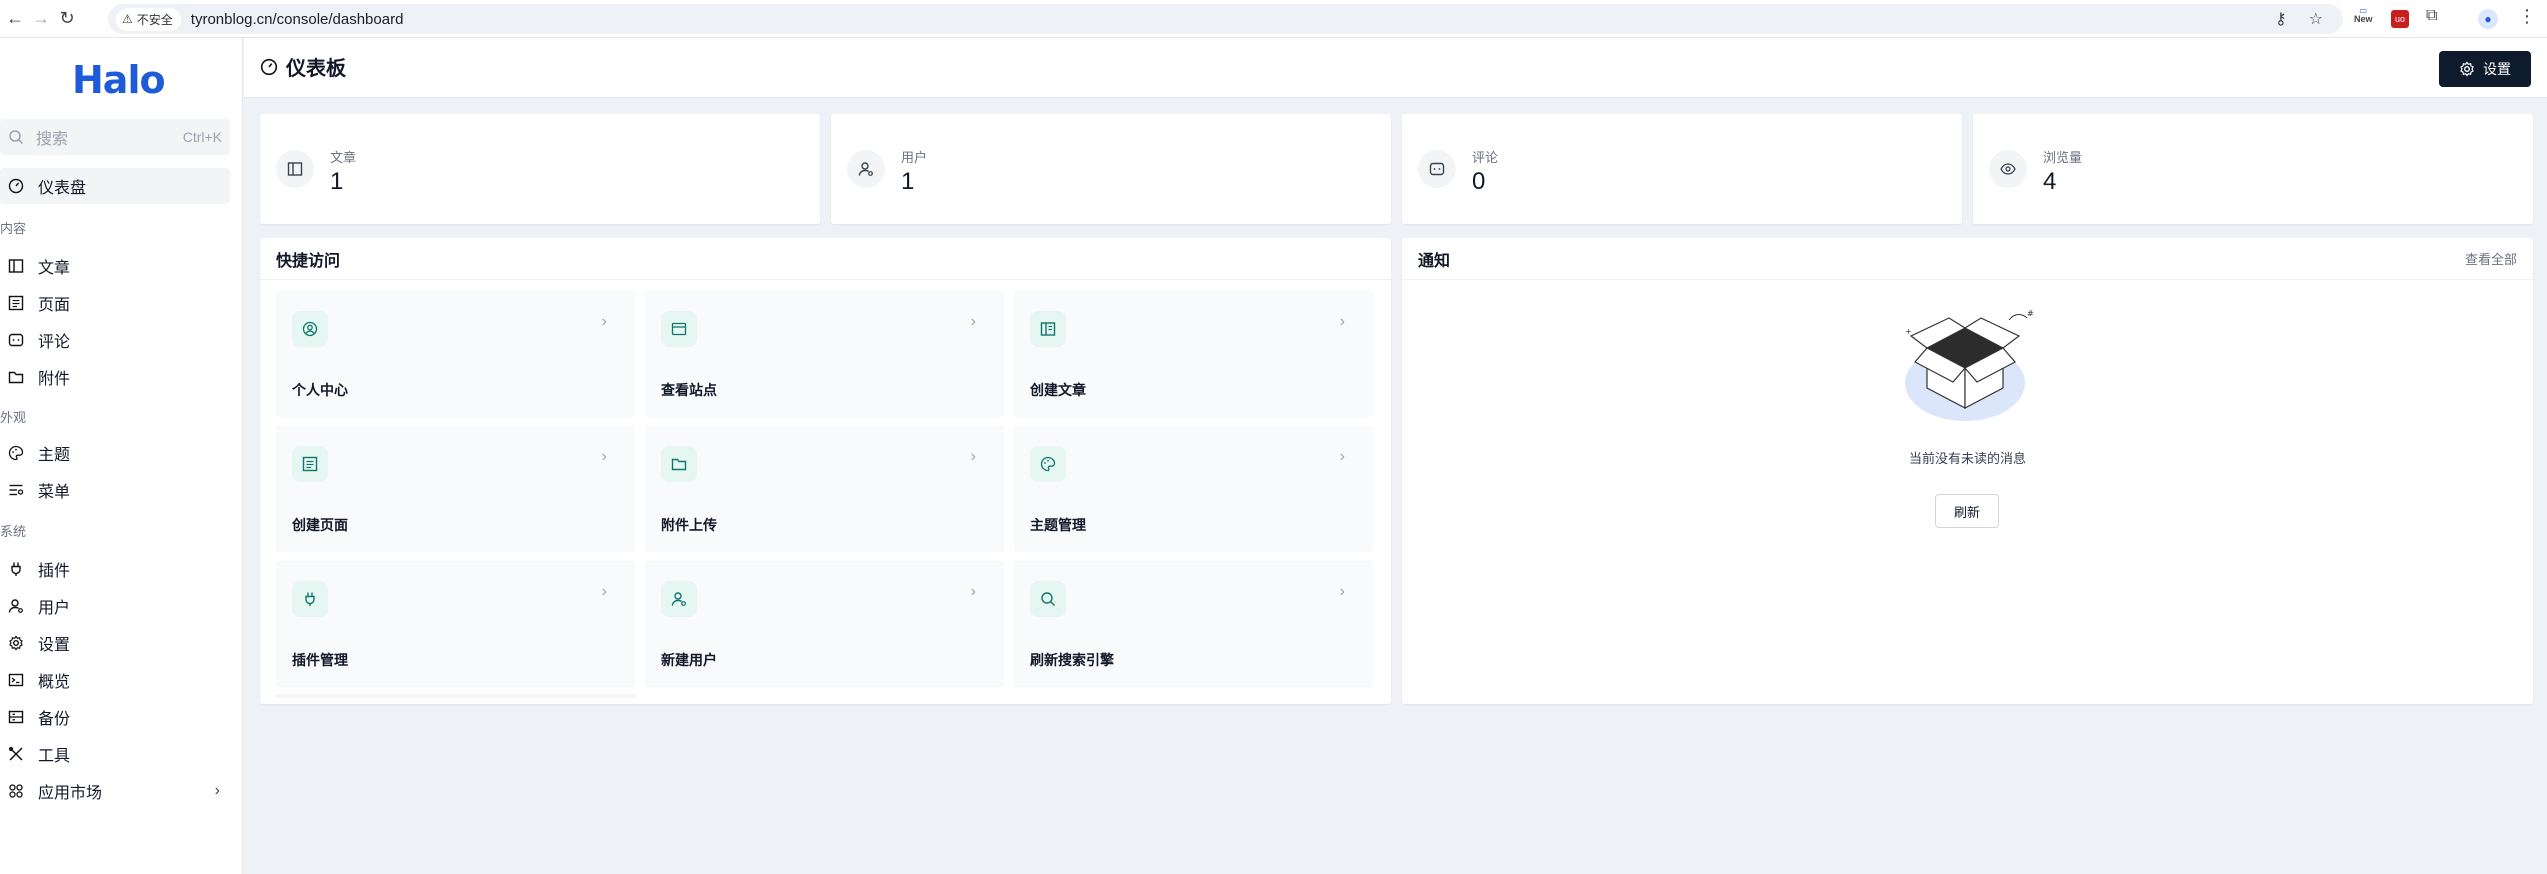 Image resolution: width=2547 pixels, height=874 pixels. I want to click on tile-label: 刷新搜索引擎, so click(1072, 660).